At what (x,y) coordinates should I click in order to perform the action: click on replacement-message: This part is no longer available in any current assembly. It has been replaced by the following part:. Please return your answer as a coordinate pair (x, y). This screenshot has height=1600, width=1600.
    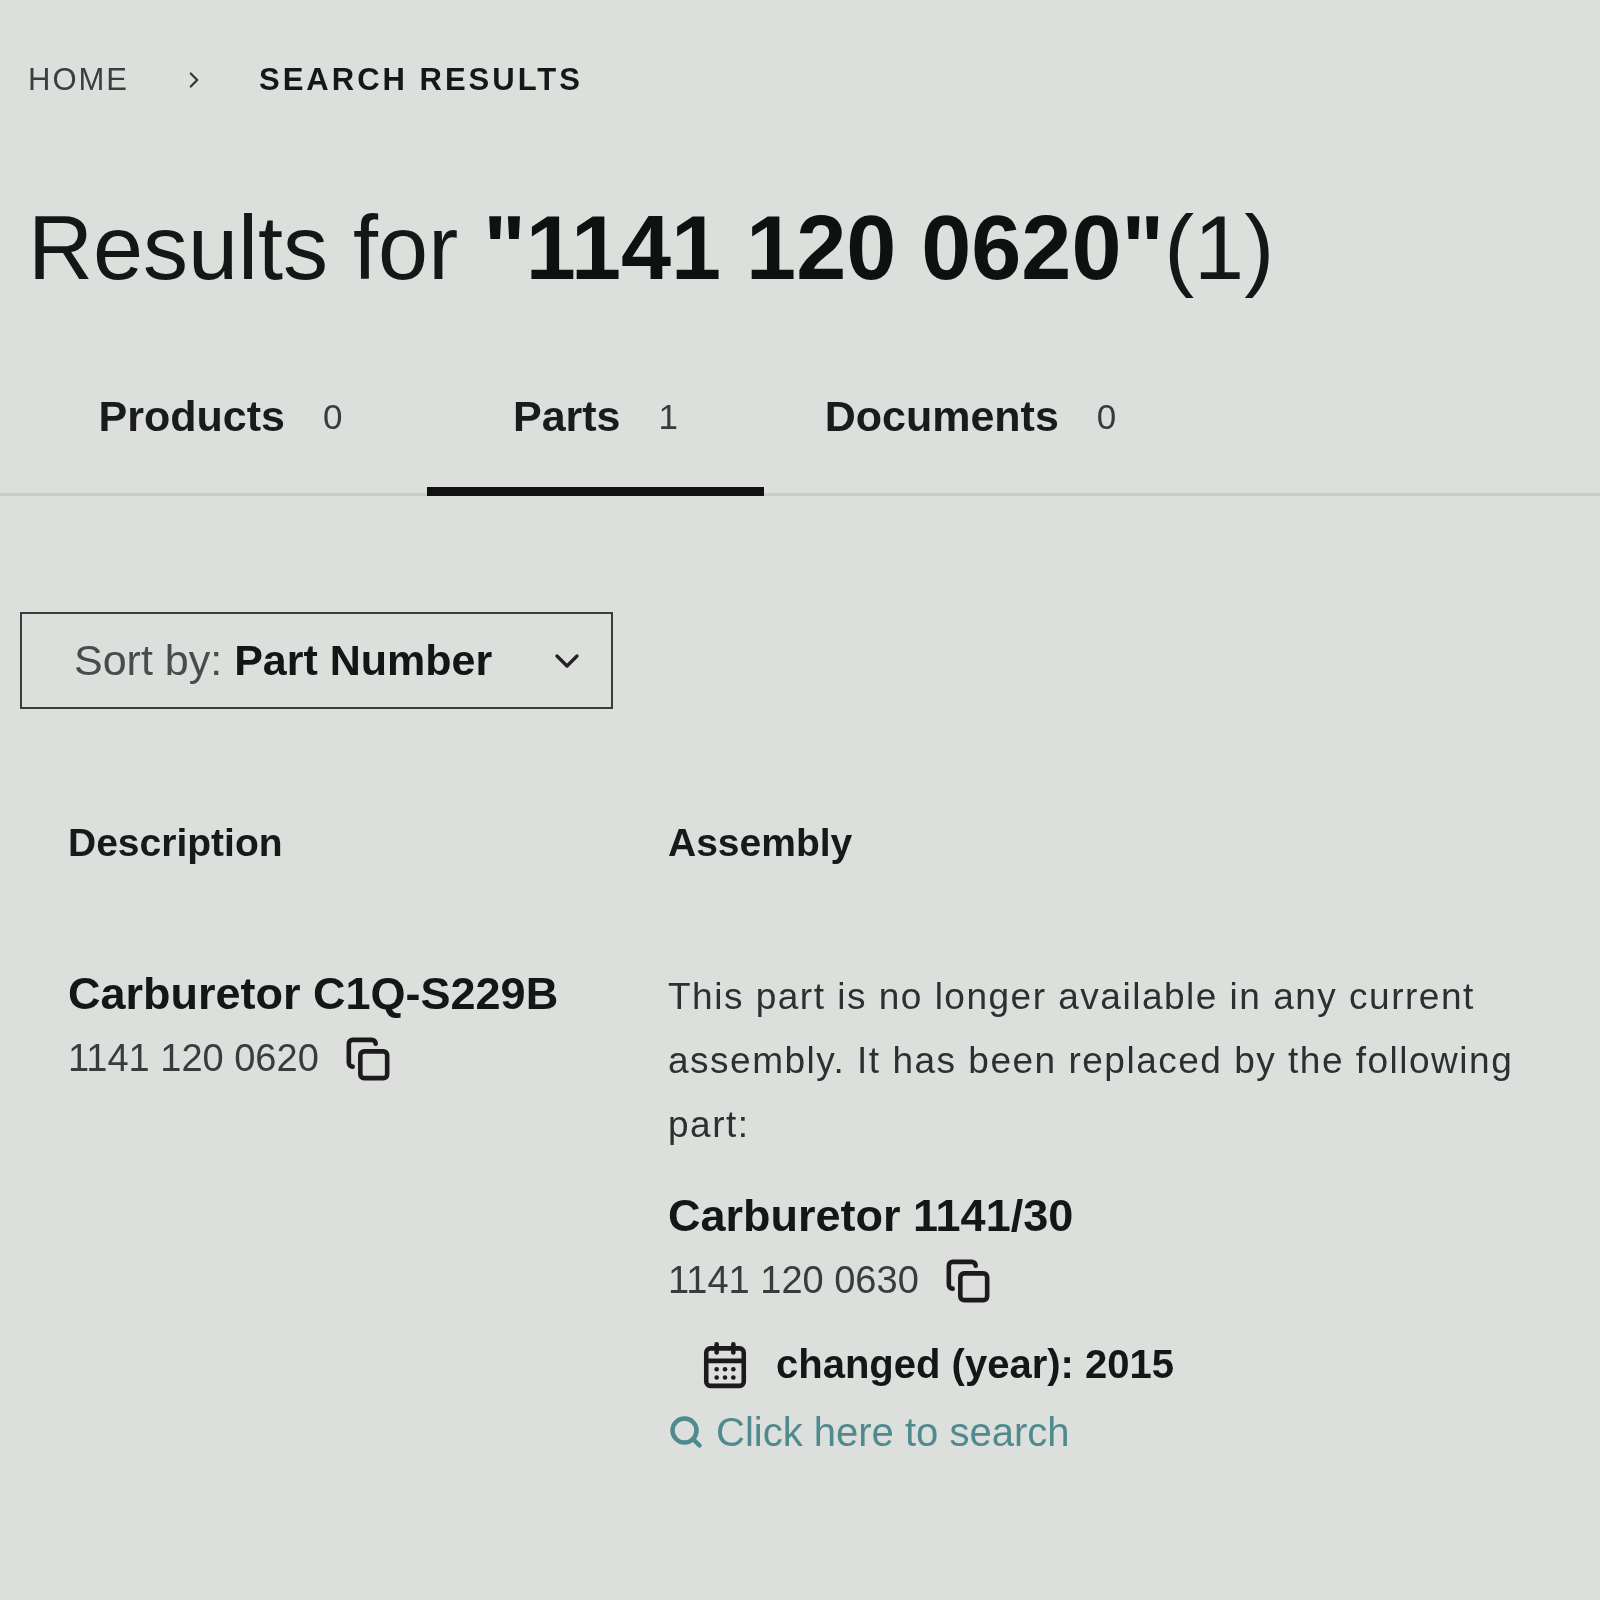
    Looking at the image, I should click on (1091, 1061).